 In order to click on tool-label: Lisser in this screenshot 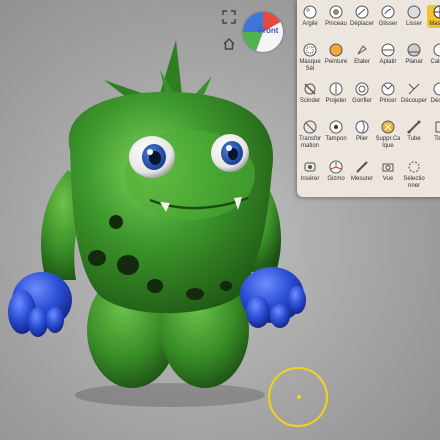, I will do `click(413, 24)`.